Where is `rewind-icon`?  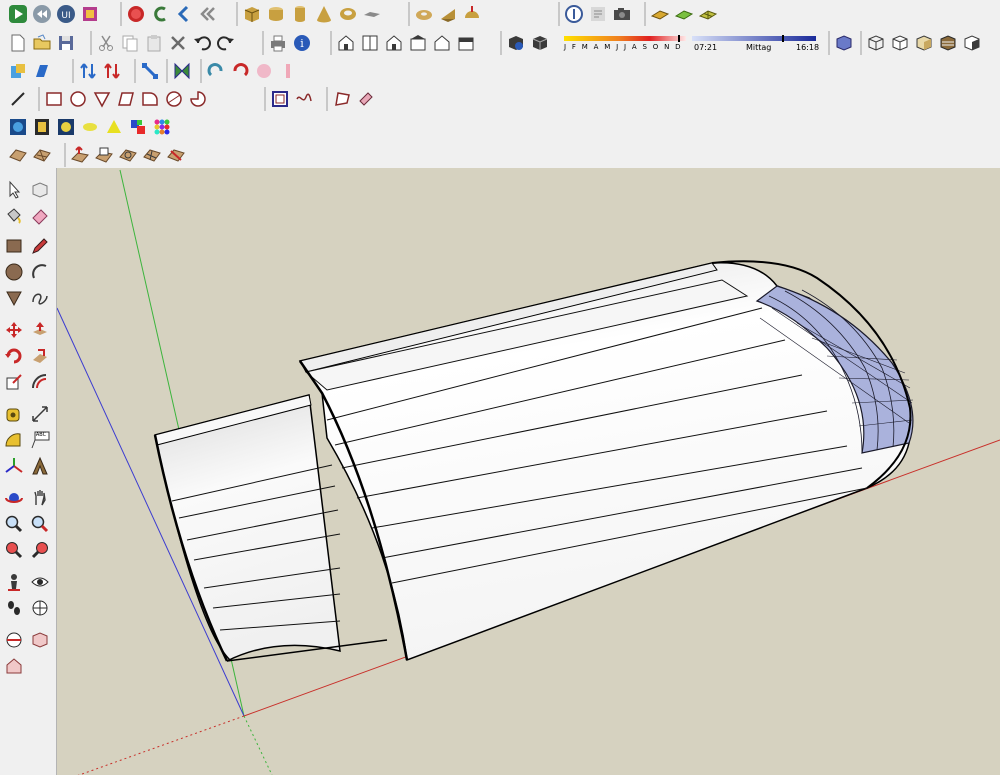
rewind-icon is located at coordinates (42, 14).